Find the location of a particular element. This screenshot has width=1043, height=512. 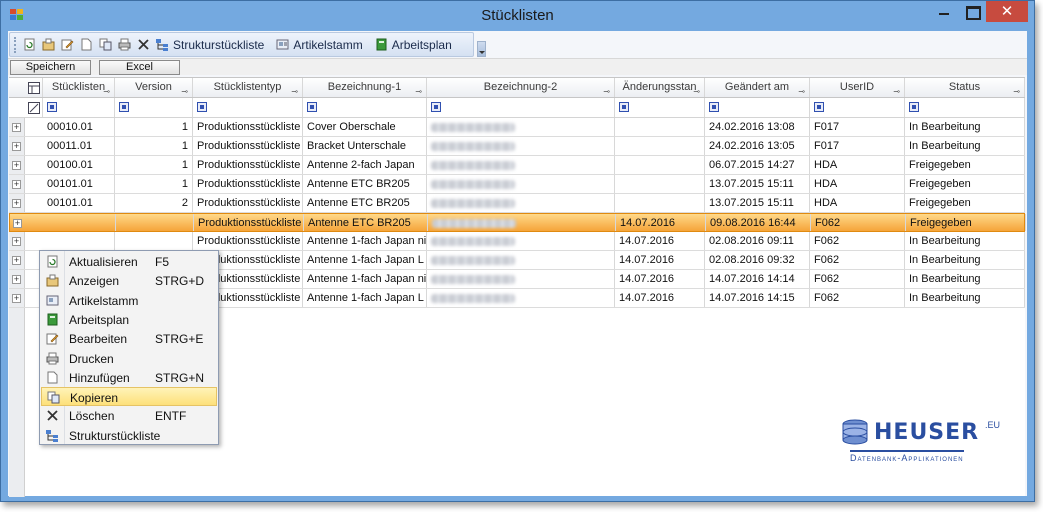

column-header-version: Version ⊸ is located at coordinates (154, 87).